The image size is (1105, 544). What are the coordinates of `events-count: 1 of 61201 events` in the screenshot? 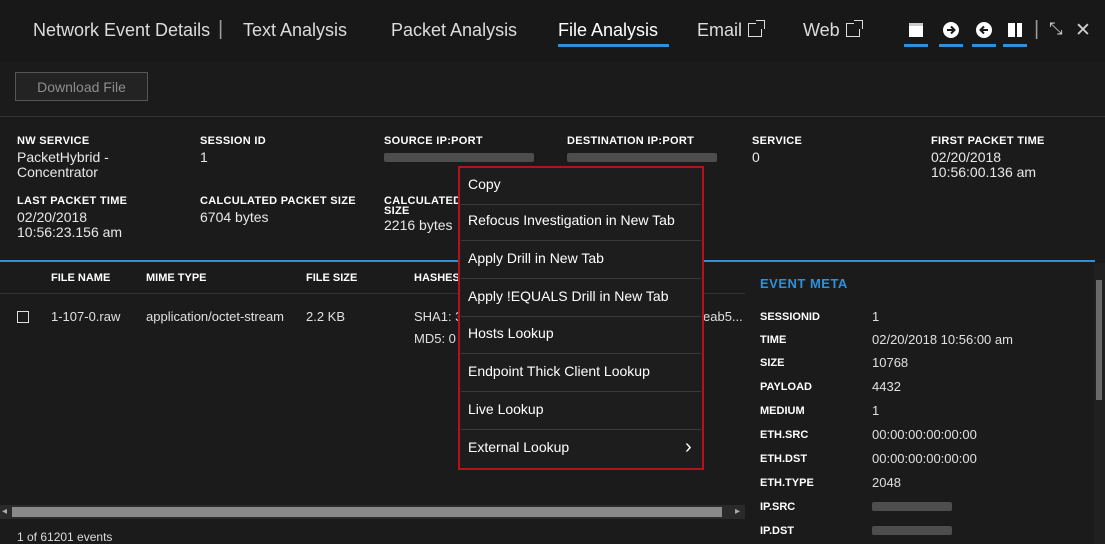 It's located at (65, 537).